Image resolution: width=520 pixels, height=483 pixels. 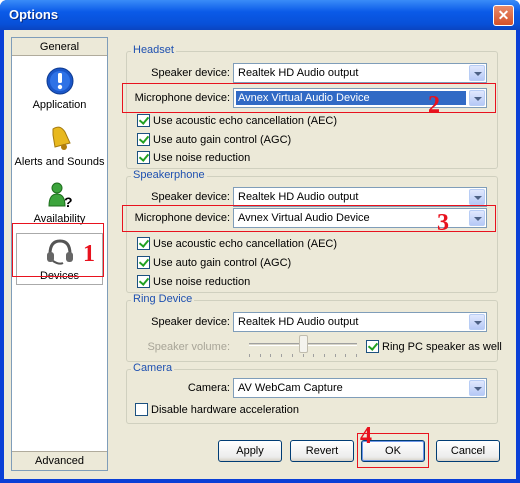 I want to click on user-question-icon: ?, so click(x=60, y=196).